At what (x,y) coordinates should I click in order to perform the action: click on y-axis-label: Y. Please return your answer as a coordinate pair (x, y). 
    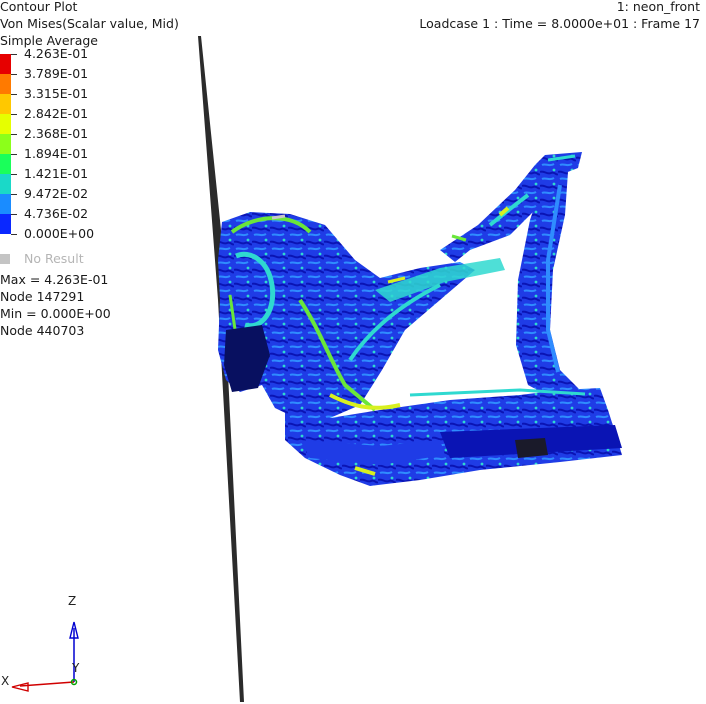
    Looking at the image, I should click on (76, 668).